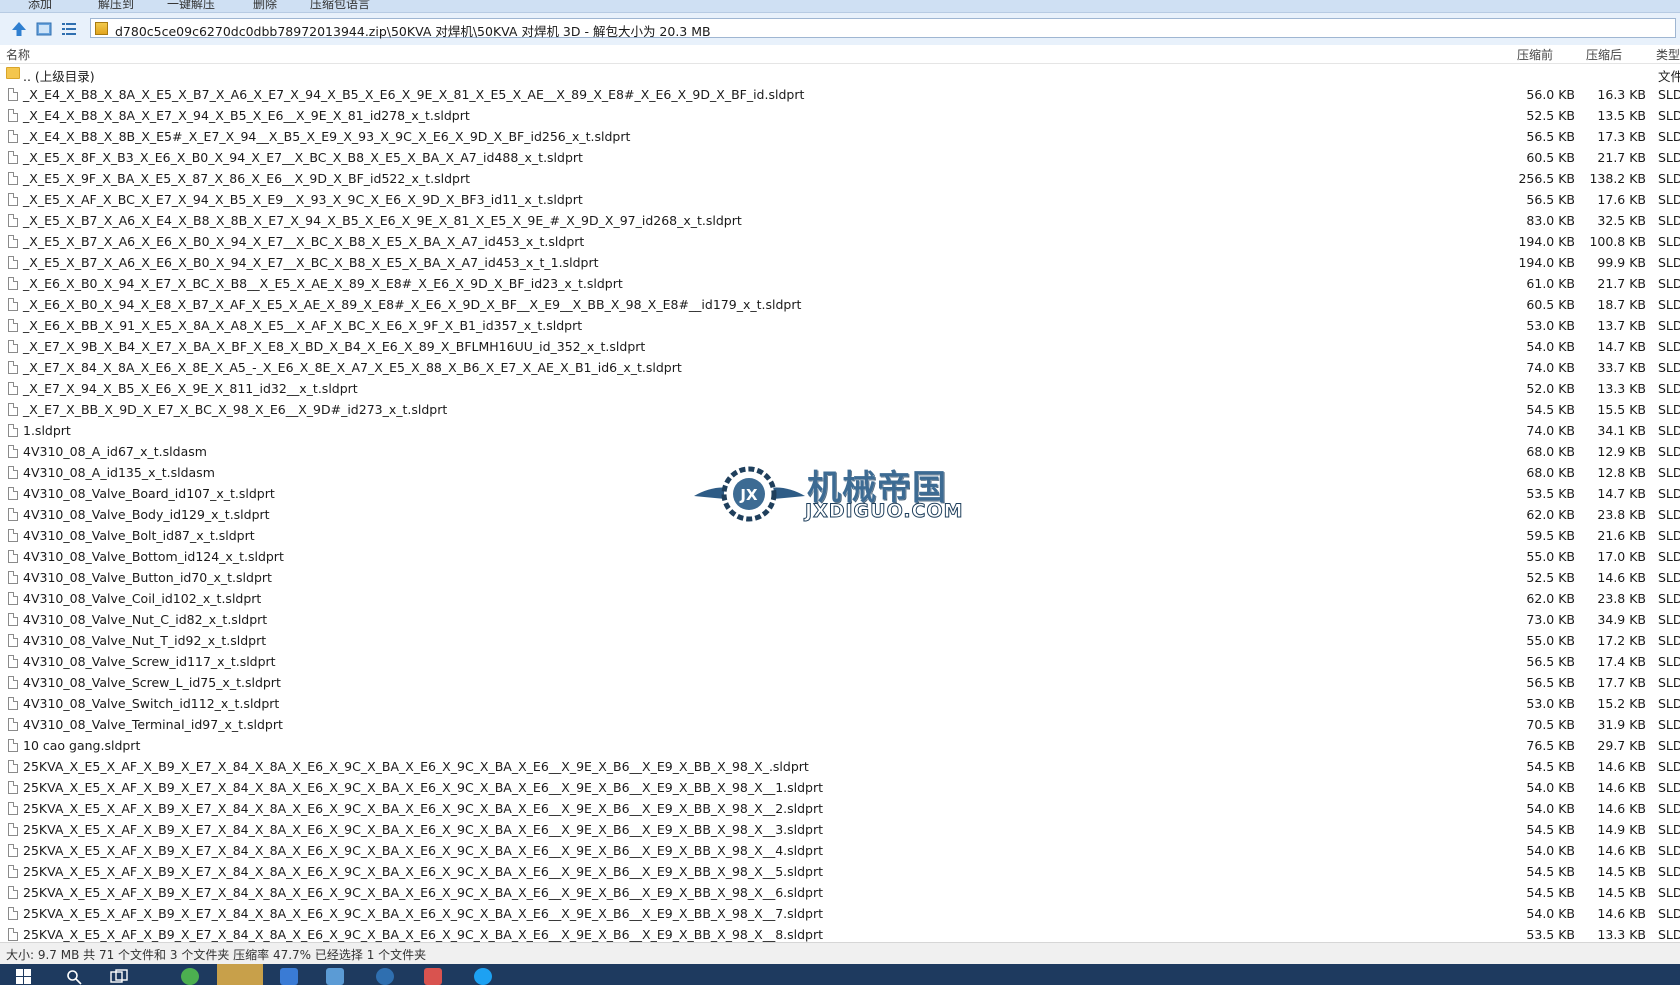 Image resolution: width=1680 pixels, height=985 pixels. I want to click on file-type: 文件, so click(1669, 76).